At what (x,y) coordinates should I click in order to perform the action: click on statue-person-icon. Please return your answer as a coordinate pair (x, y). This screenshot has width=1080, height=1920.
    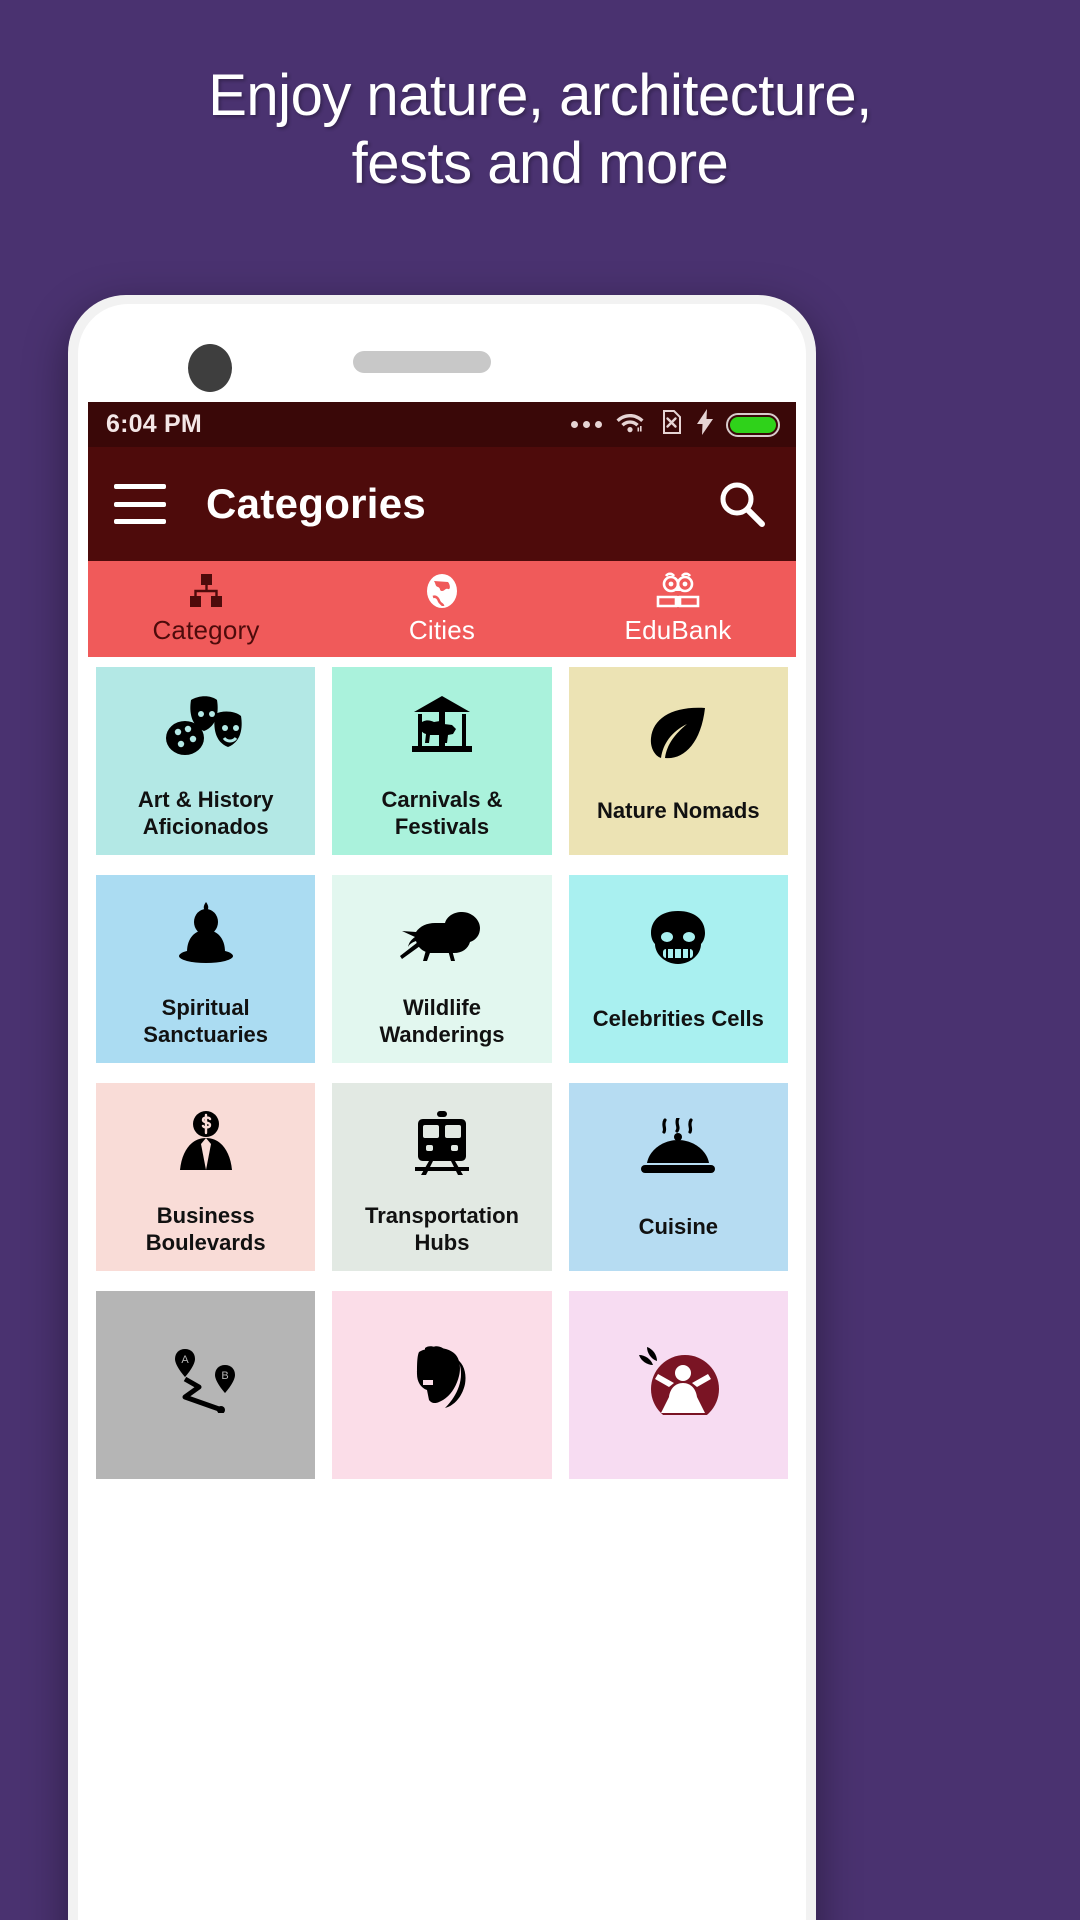
    Looking at the image, I should click on (678, 1378).